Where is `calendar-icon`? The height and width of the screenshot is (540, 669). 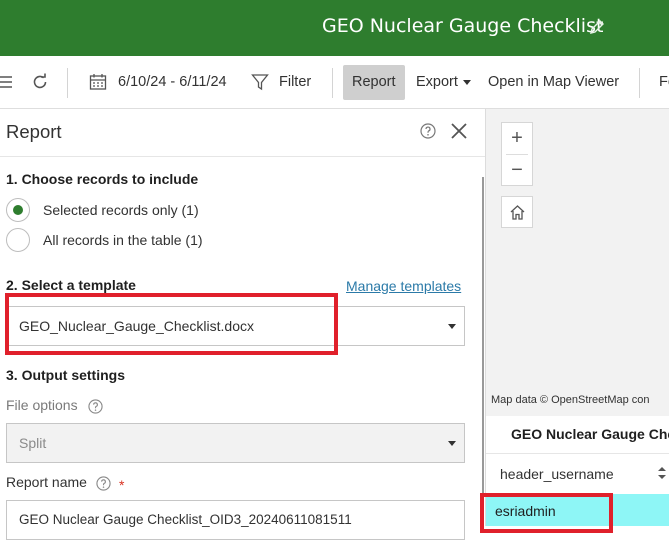 calendar-icon is located at coordinates (98, 82).